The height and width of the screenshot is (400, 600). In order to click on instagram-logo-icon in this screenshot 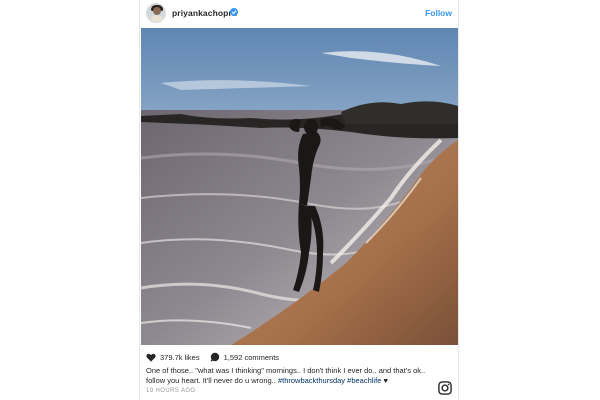, I will do `click(445, 388)`.